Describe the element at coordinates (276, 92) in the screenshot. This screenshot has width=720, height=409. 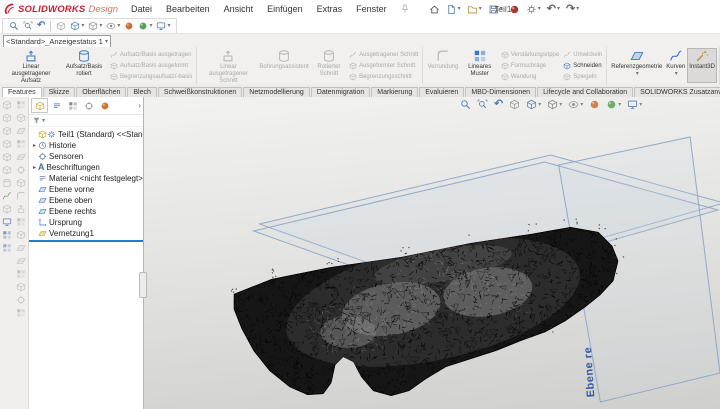
I see `tab-netzmodellierung: Netzmodellierung` at that location.